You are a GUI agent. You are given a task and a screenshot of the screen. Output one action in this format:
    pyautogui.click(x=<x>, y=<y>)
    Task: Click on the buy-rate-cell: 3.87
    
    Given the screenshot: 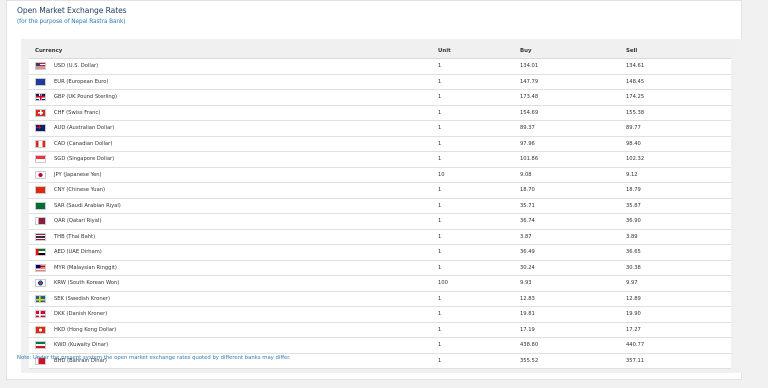 What is the action you would take?
    pyautogui.click(x=573, y=237)
    